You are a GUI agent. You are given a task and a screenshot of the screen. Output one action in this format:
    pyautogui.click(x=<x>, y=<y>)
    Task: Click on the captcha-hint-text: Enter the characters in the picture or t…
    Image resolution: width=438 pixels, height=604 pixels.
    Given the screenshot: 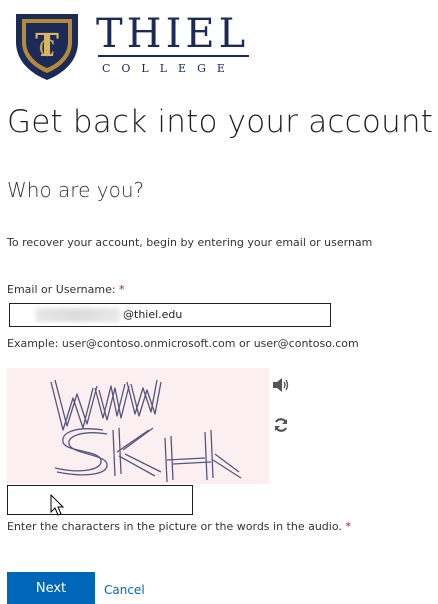 What is the action you would take?
    pyautogui.click(x=174, y=526)
    